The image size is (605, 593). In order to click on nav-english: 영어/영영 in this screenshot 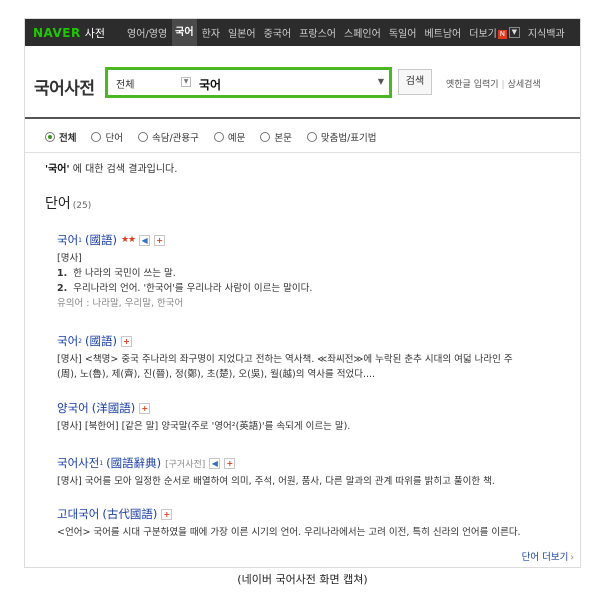, I will do `click(147, 32)`.